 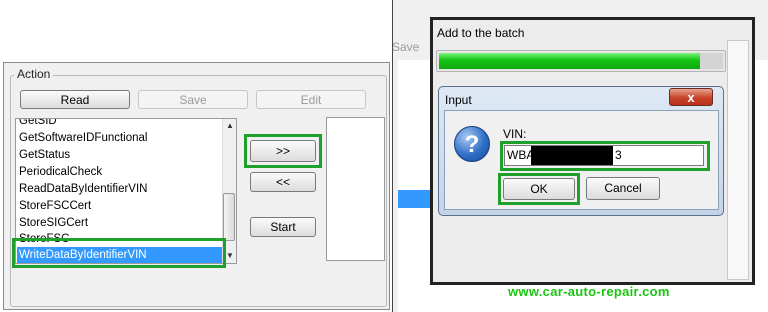 I want to click on edit-button: Edit, so click(x=311, y=99).